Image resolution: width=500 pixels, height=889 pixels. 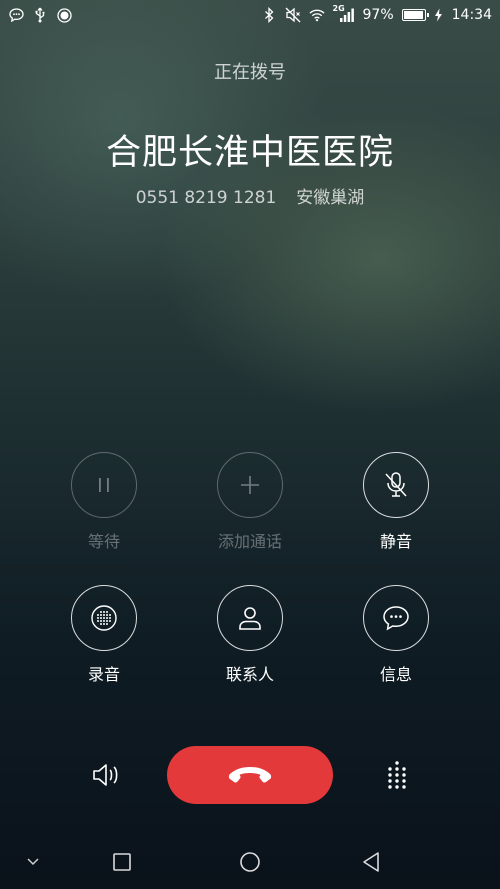 I want to click on message-button: 信息, so click(x=396, y=635).